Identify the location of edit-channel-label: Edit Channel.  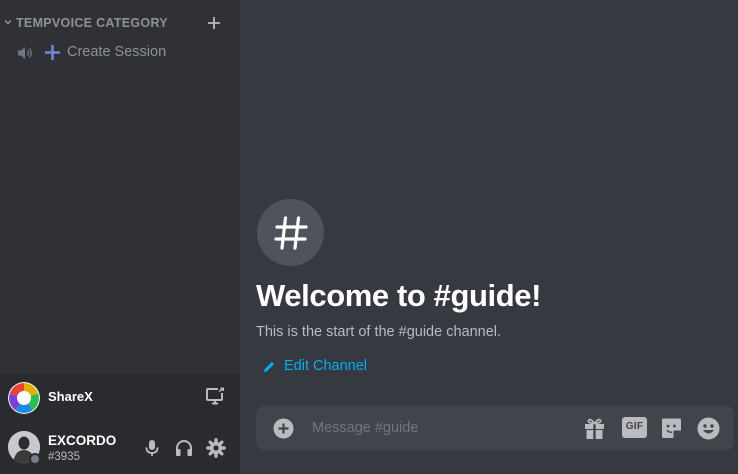
(326, 366).